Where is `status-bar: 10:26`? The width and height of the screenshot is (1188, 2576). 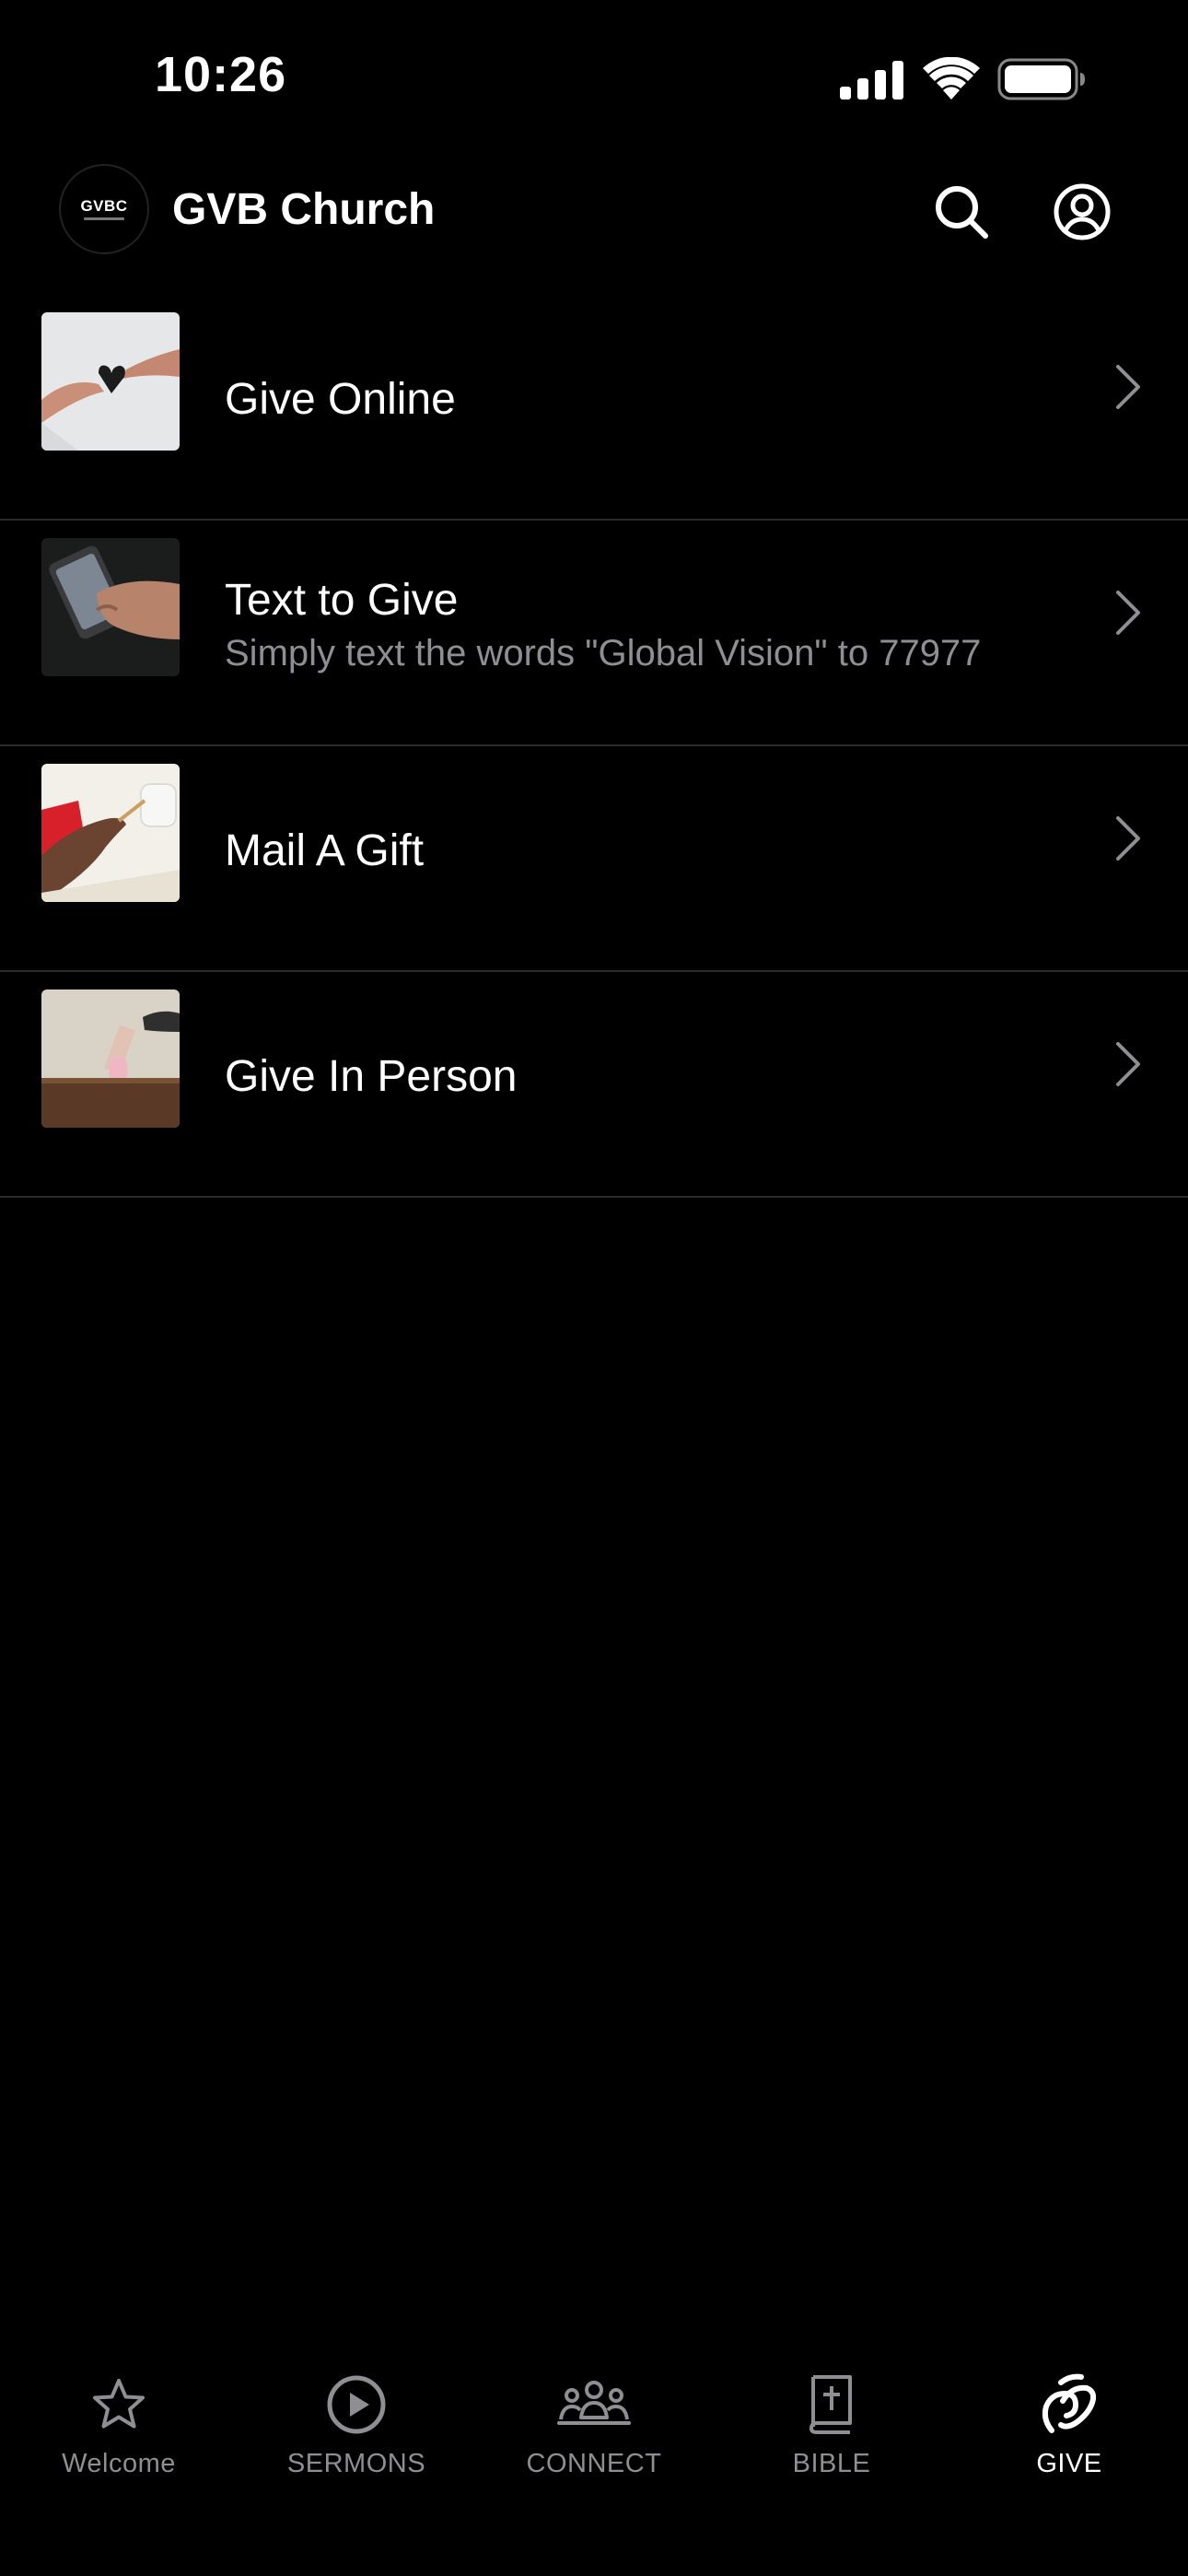
status-bar: 10:26 is located at coordinates (594, 78).